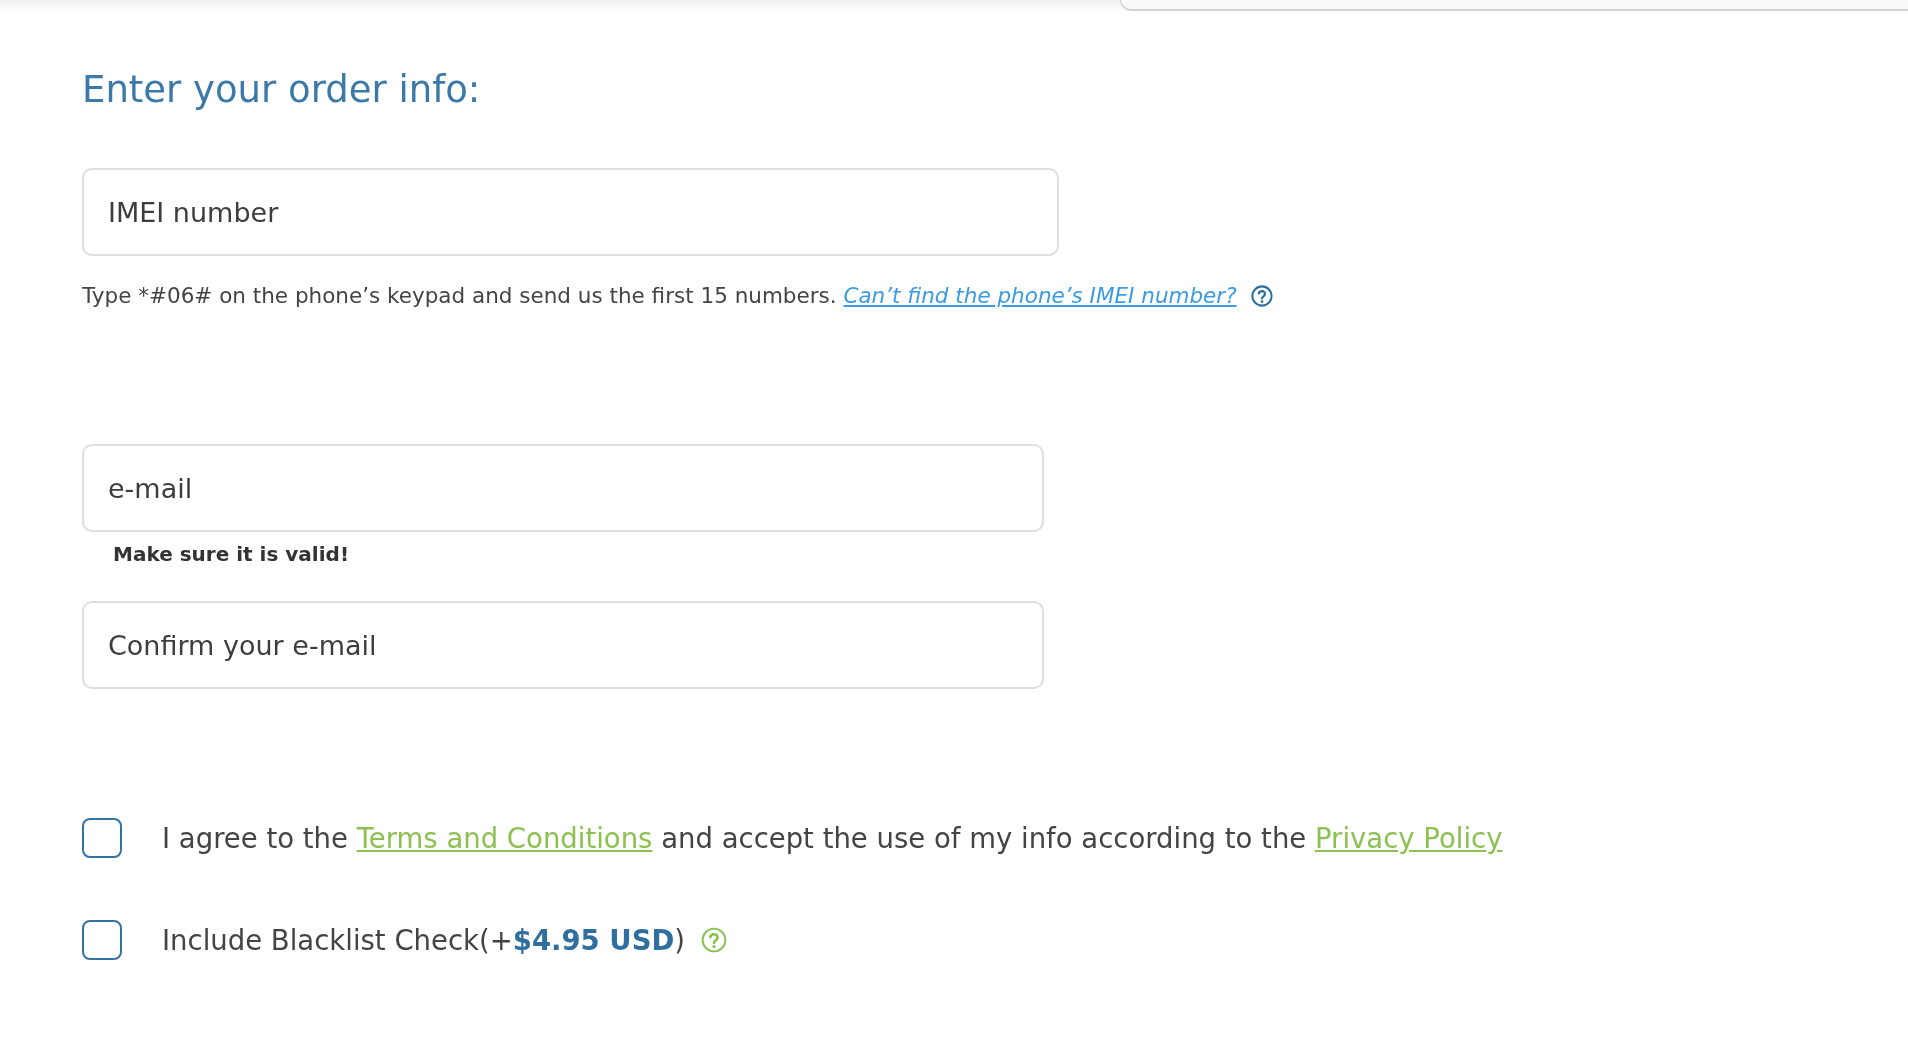 The width and height of the screenshot is (1908, 1050). I want to click on help-icon, so click(1261, 296).